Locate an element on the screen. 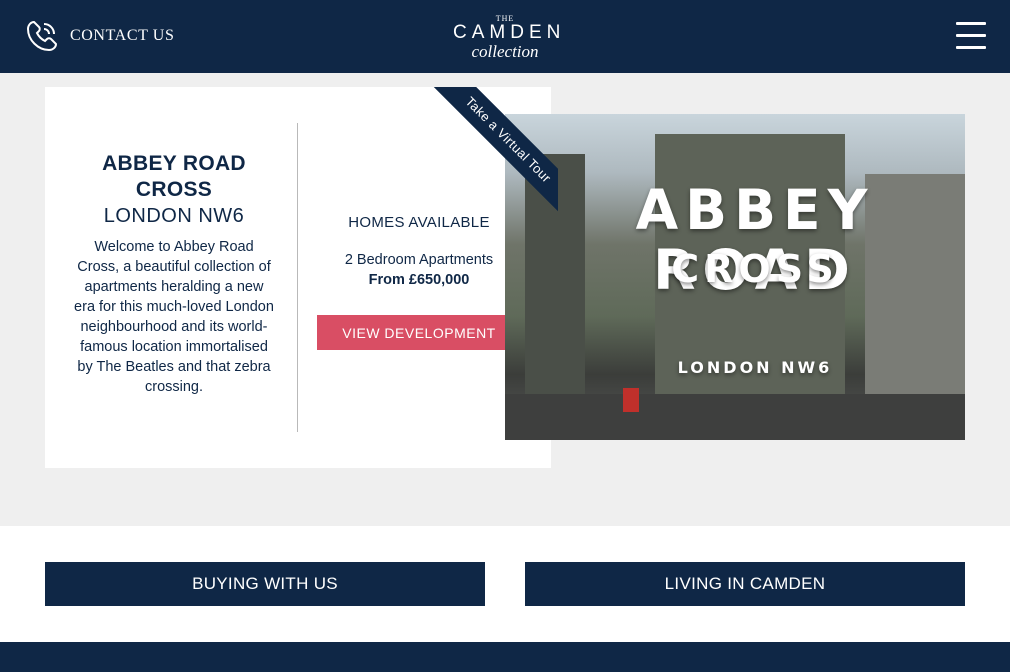 Image resolution: width=1010 pixels, height=672 pixels. buying-with-us-button: BUYING WITH US is located at coordinates (265, 584).